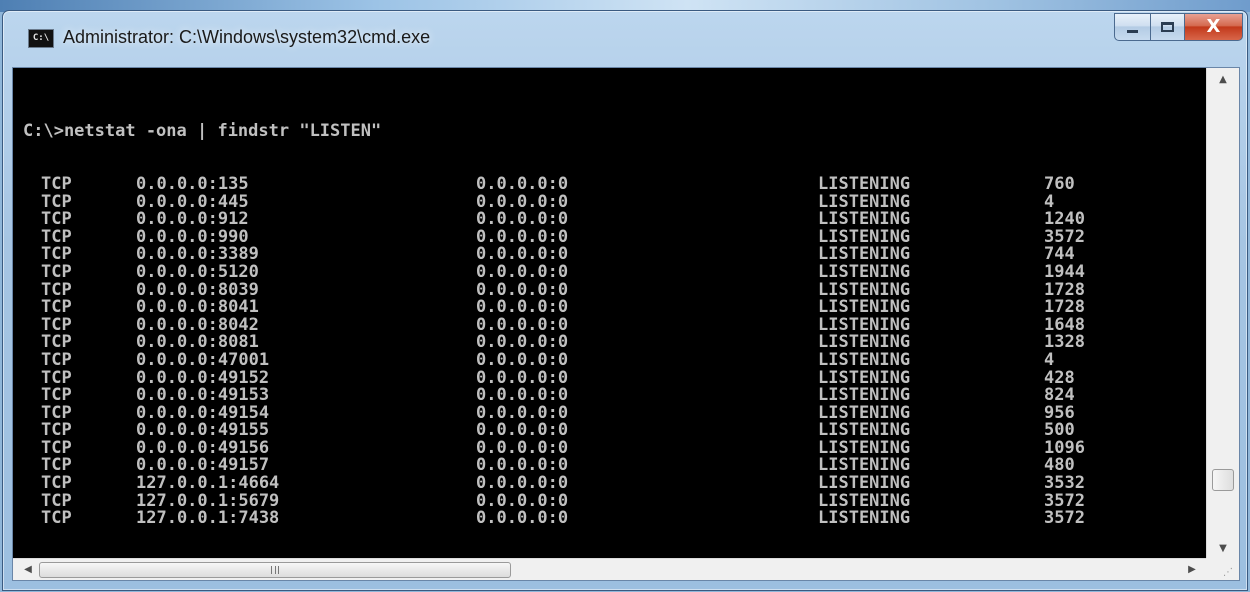 The width and height of the screenshot is (1250, 592). I want to click on horizontal-scrollbar: ◀ ▶, so click(610, 569).